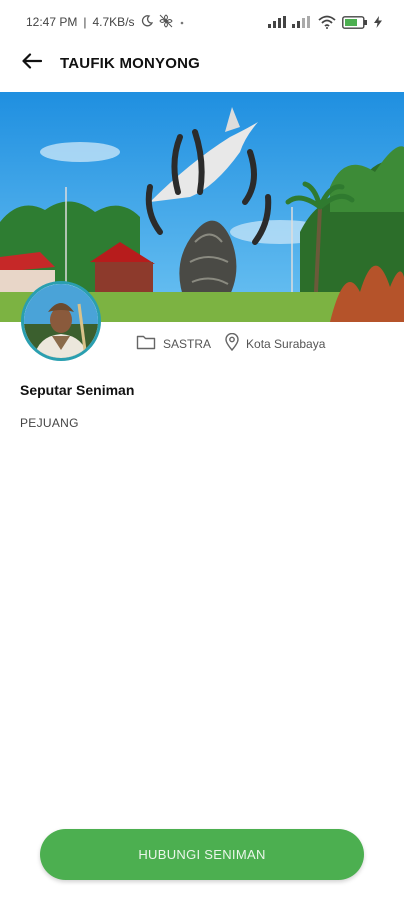  Describe the element at coordinates (355, 22) in the screenshot. I see `battery-icon` at that location.